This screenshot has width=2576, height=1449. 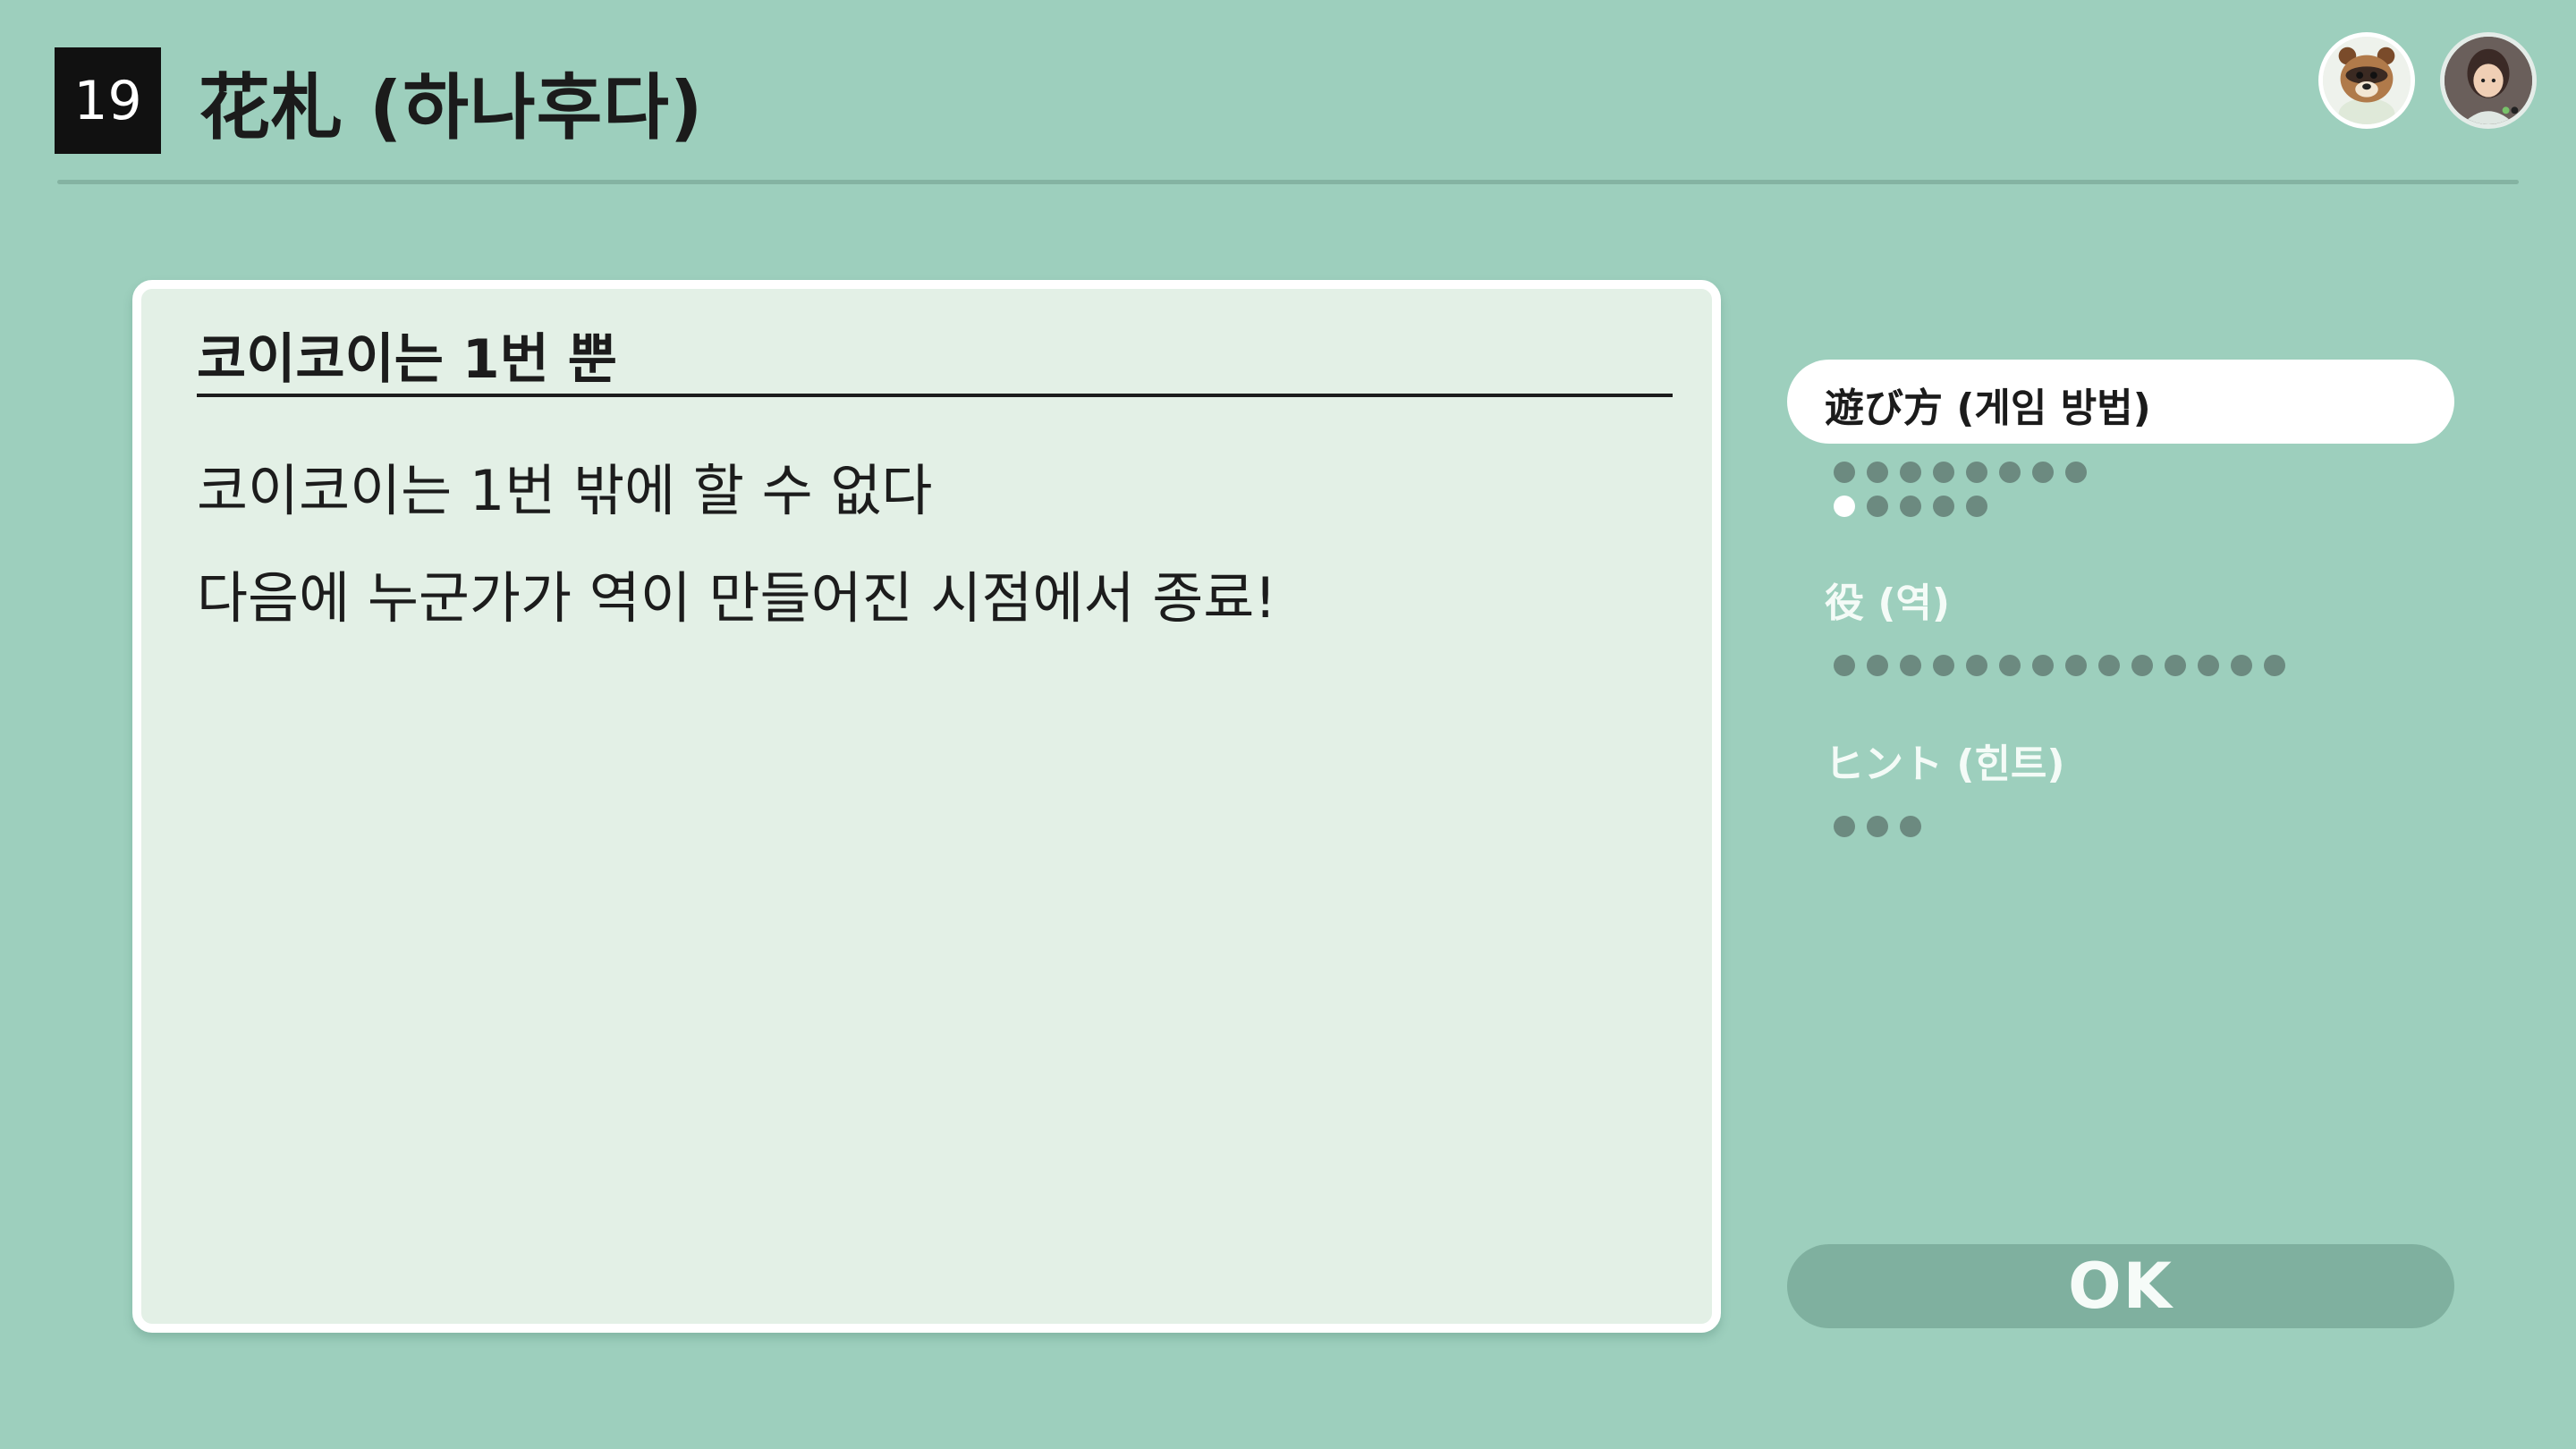 I want to click on page-dots-yaku, so click(x=2059, y=665).